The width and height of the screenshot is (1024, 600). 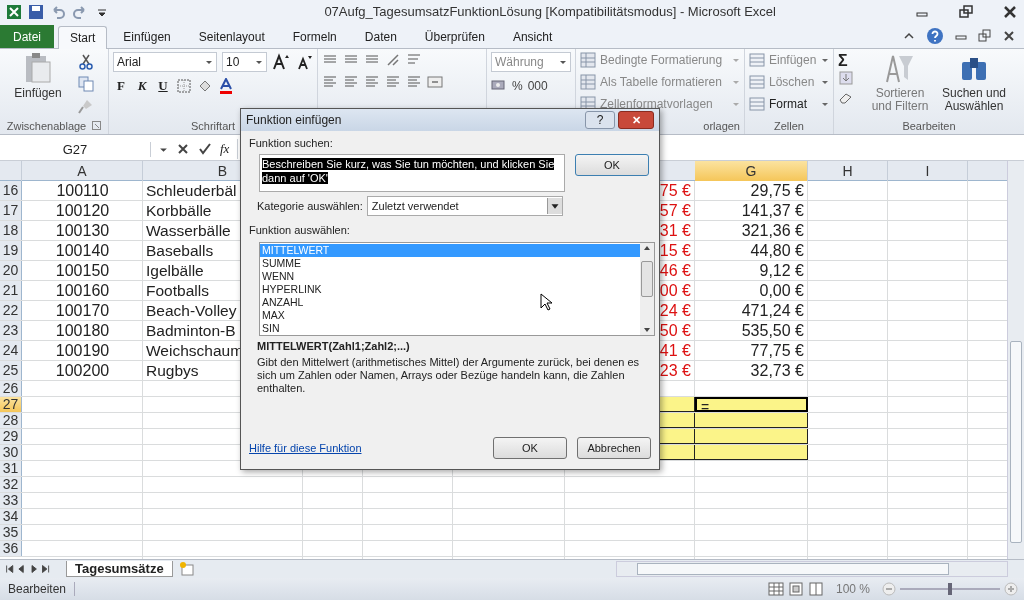 I want to click on paste-button: Einfügen, so click(x=38, y=84).